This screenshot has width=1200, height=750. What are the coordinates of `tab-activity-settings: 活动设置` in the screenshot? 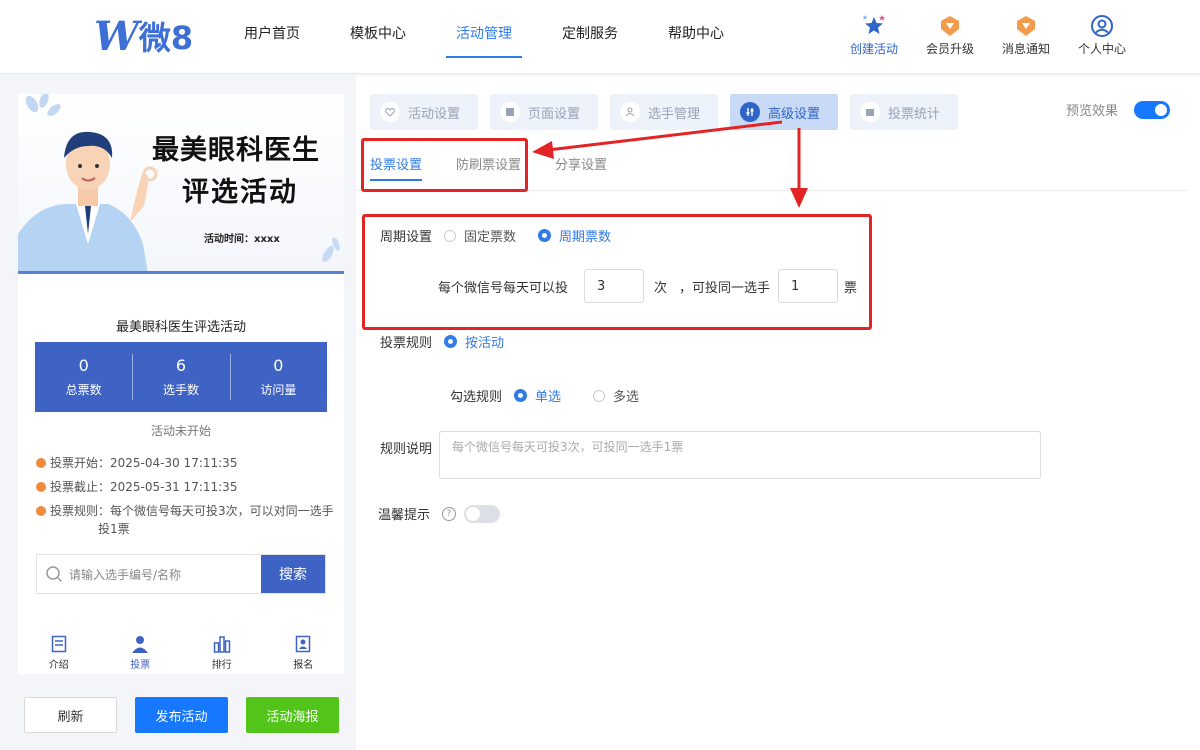 It's located at (424, 112).